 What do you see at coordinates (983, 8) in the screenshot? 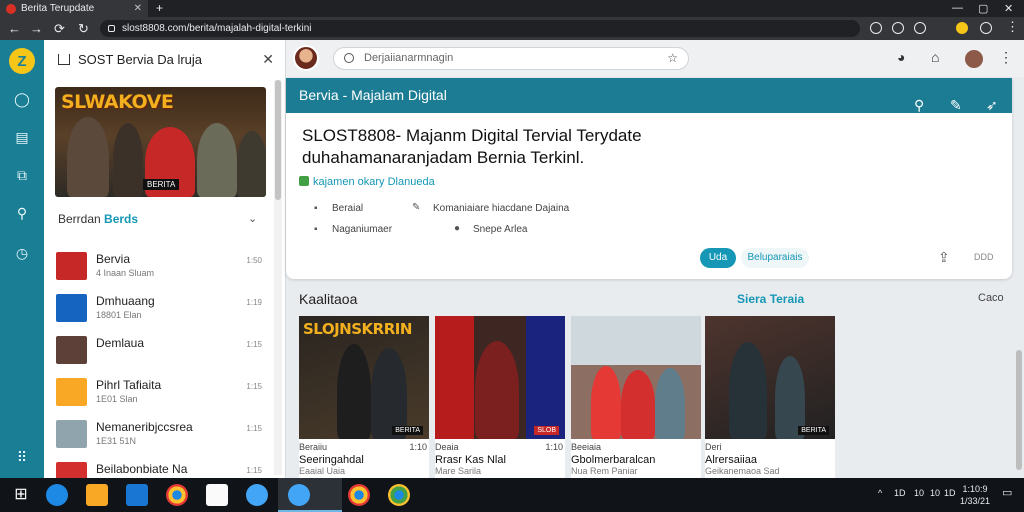
I see `maximize-button: ▢` at bounding box center [983, 8].